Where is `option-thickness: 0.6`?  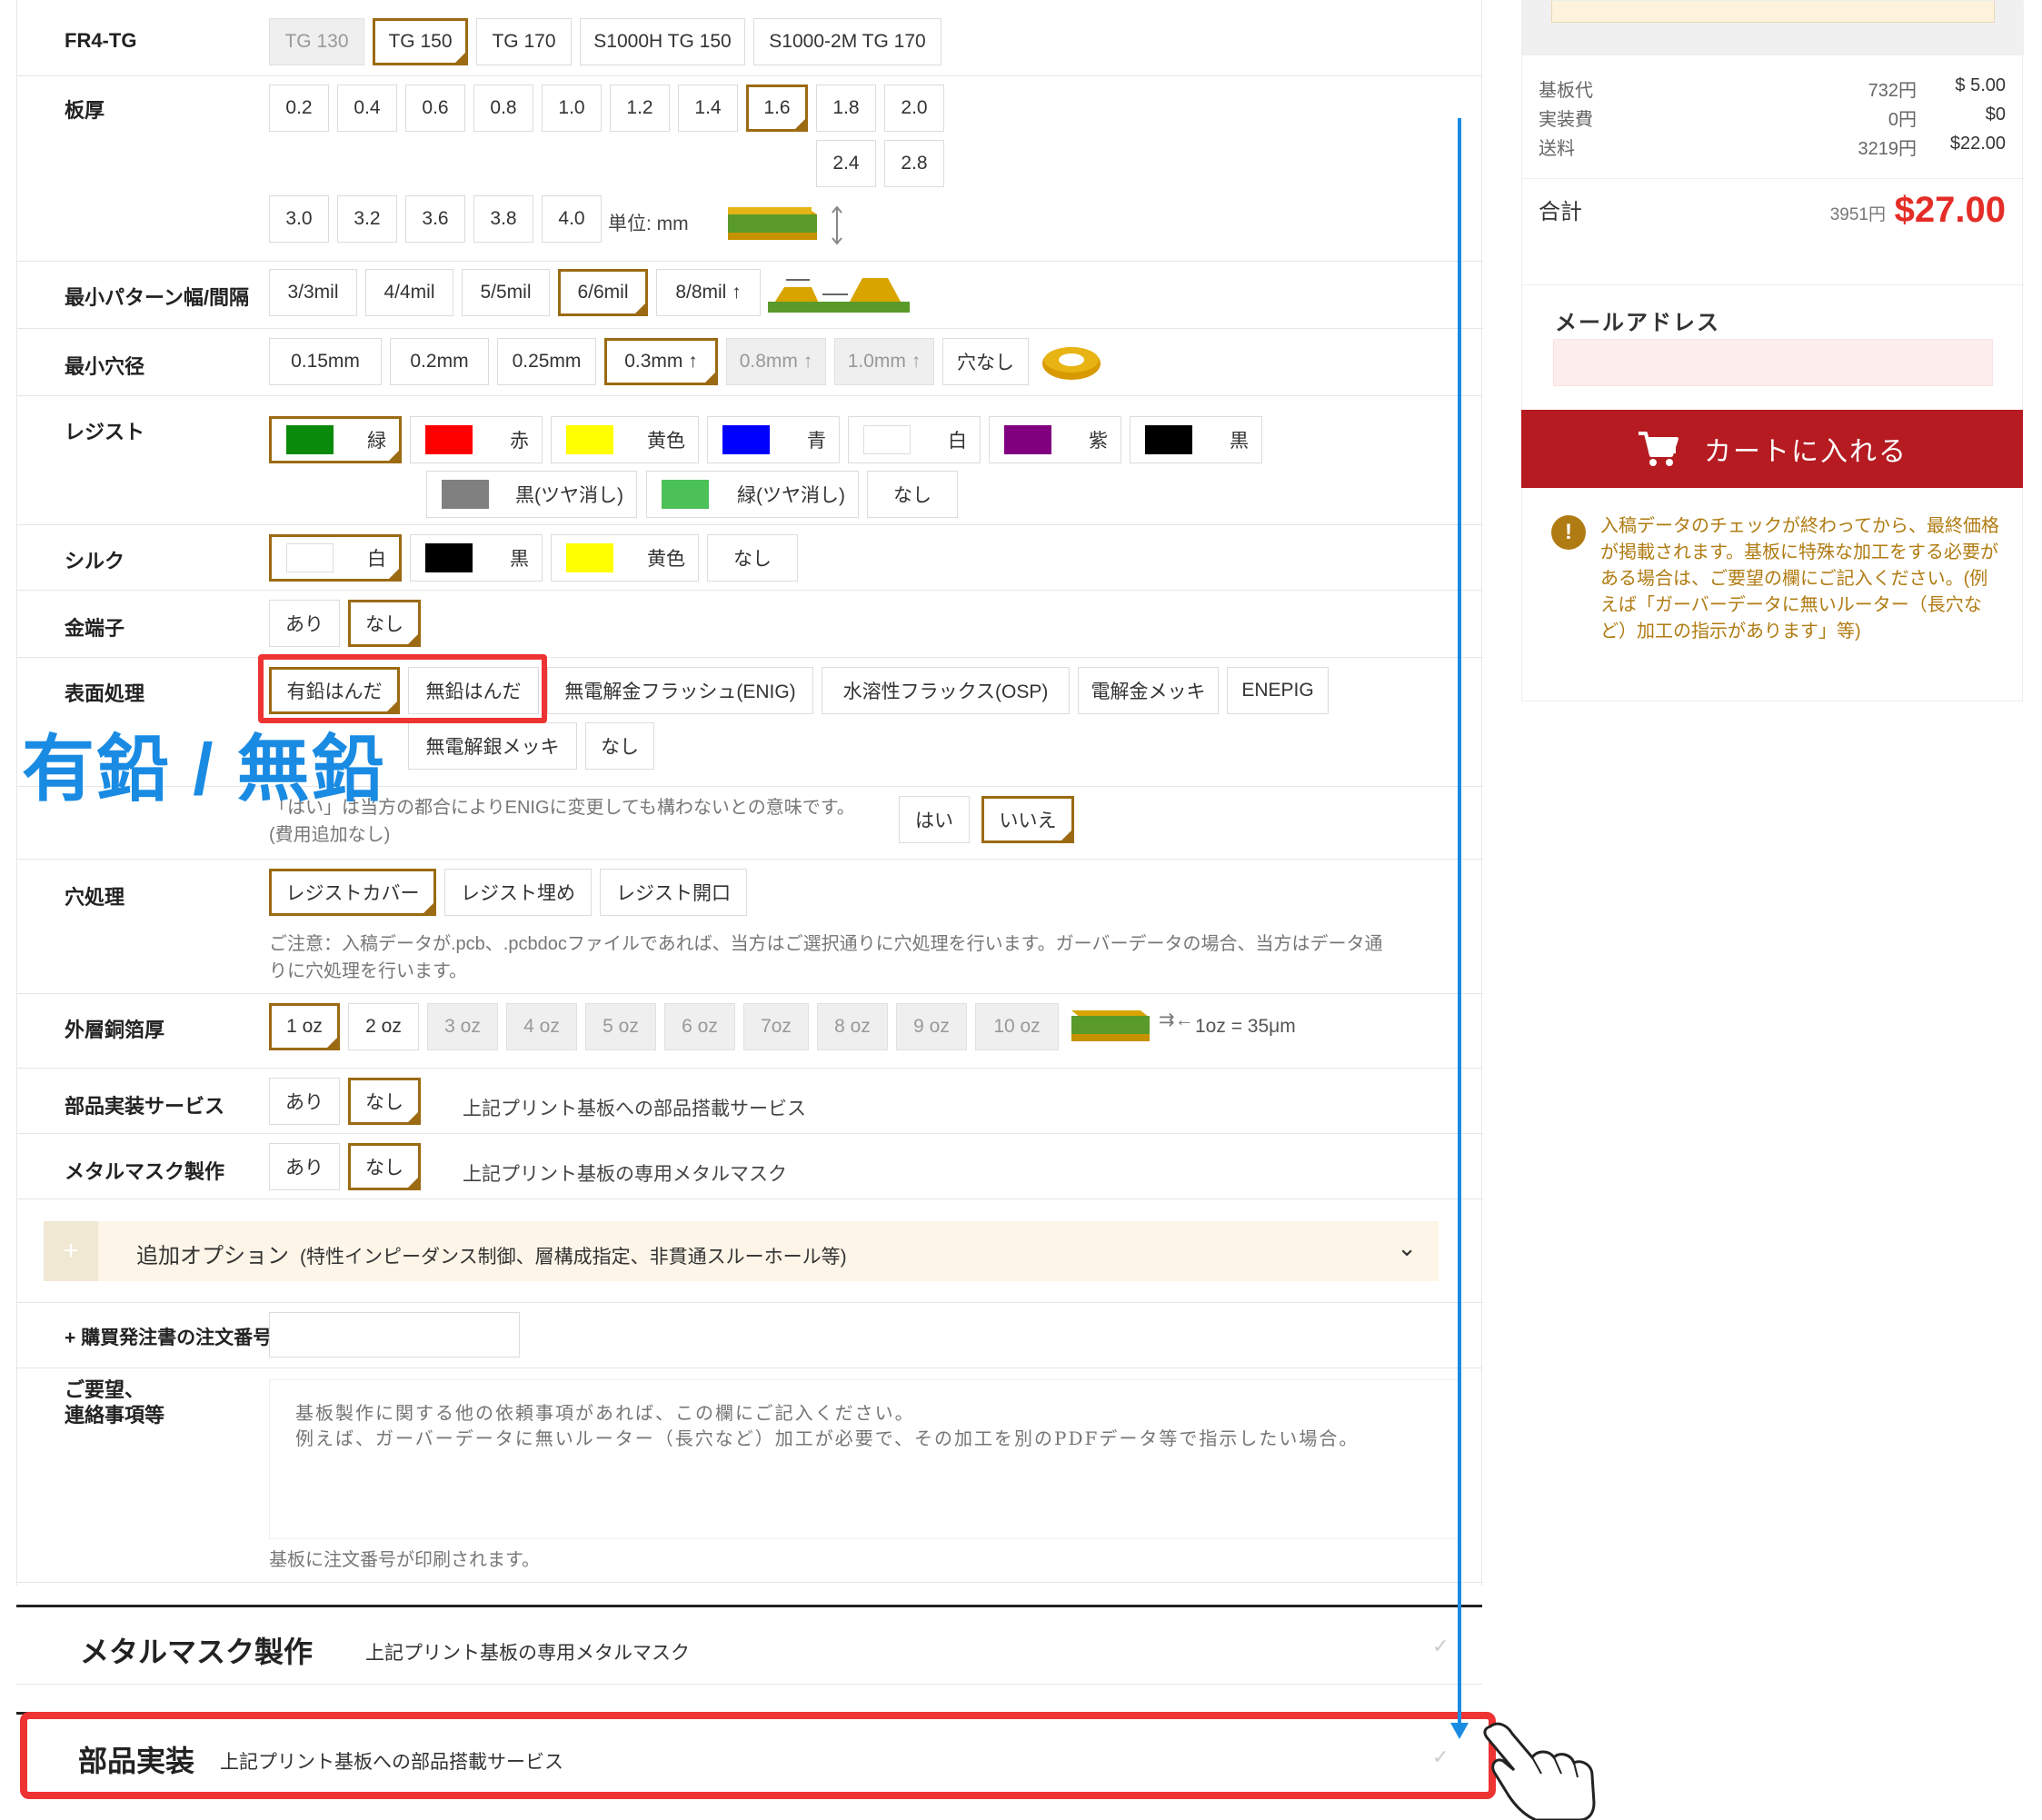 option-thickness: 0.6 is located at coordinates (435, 109).